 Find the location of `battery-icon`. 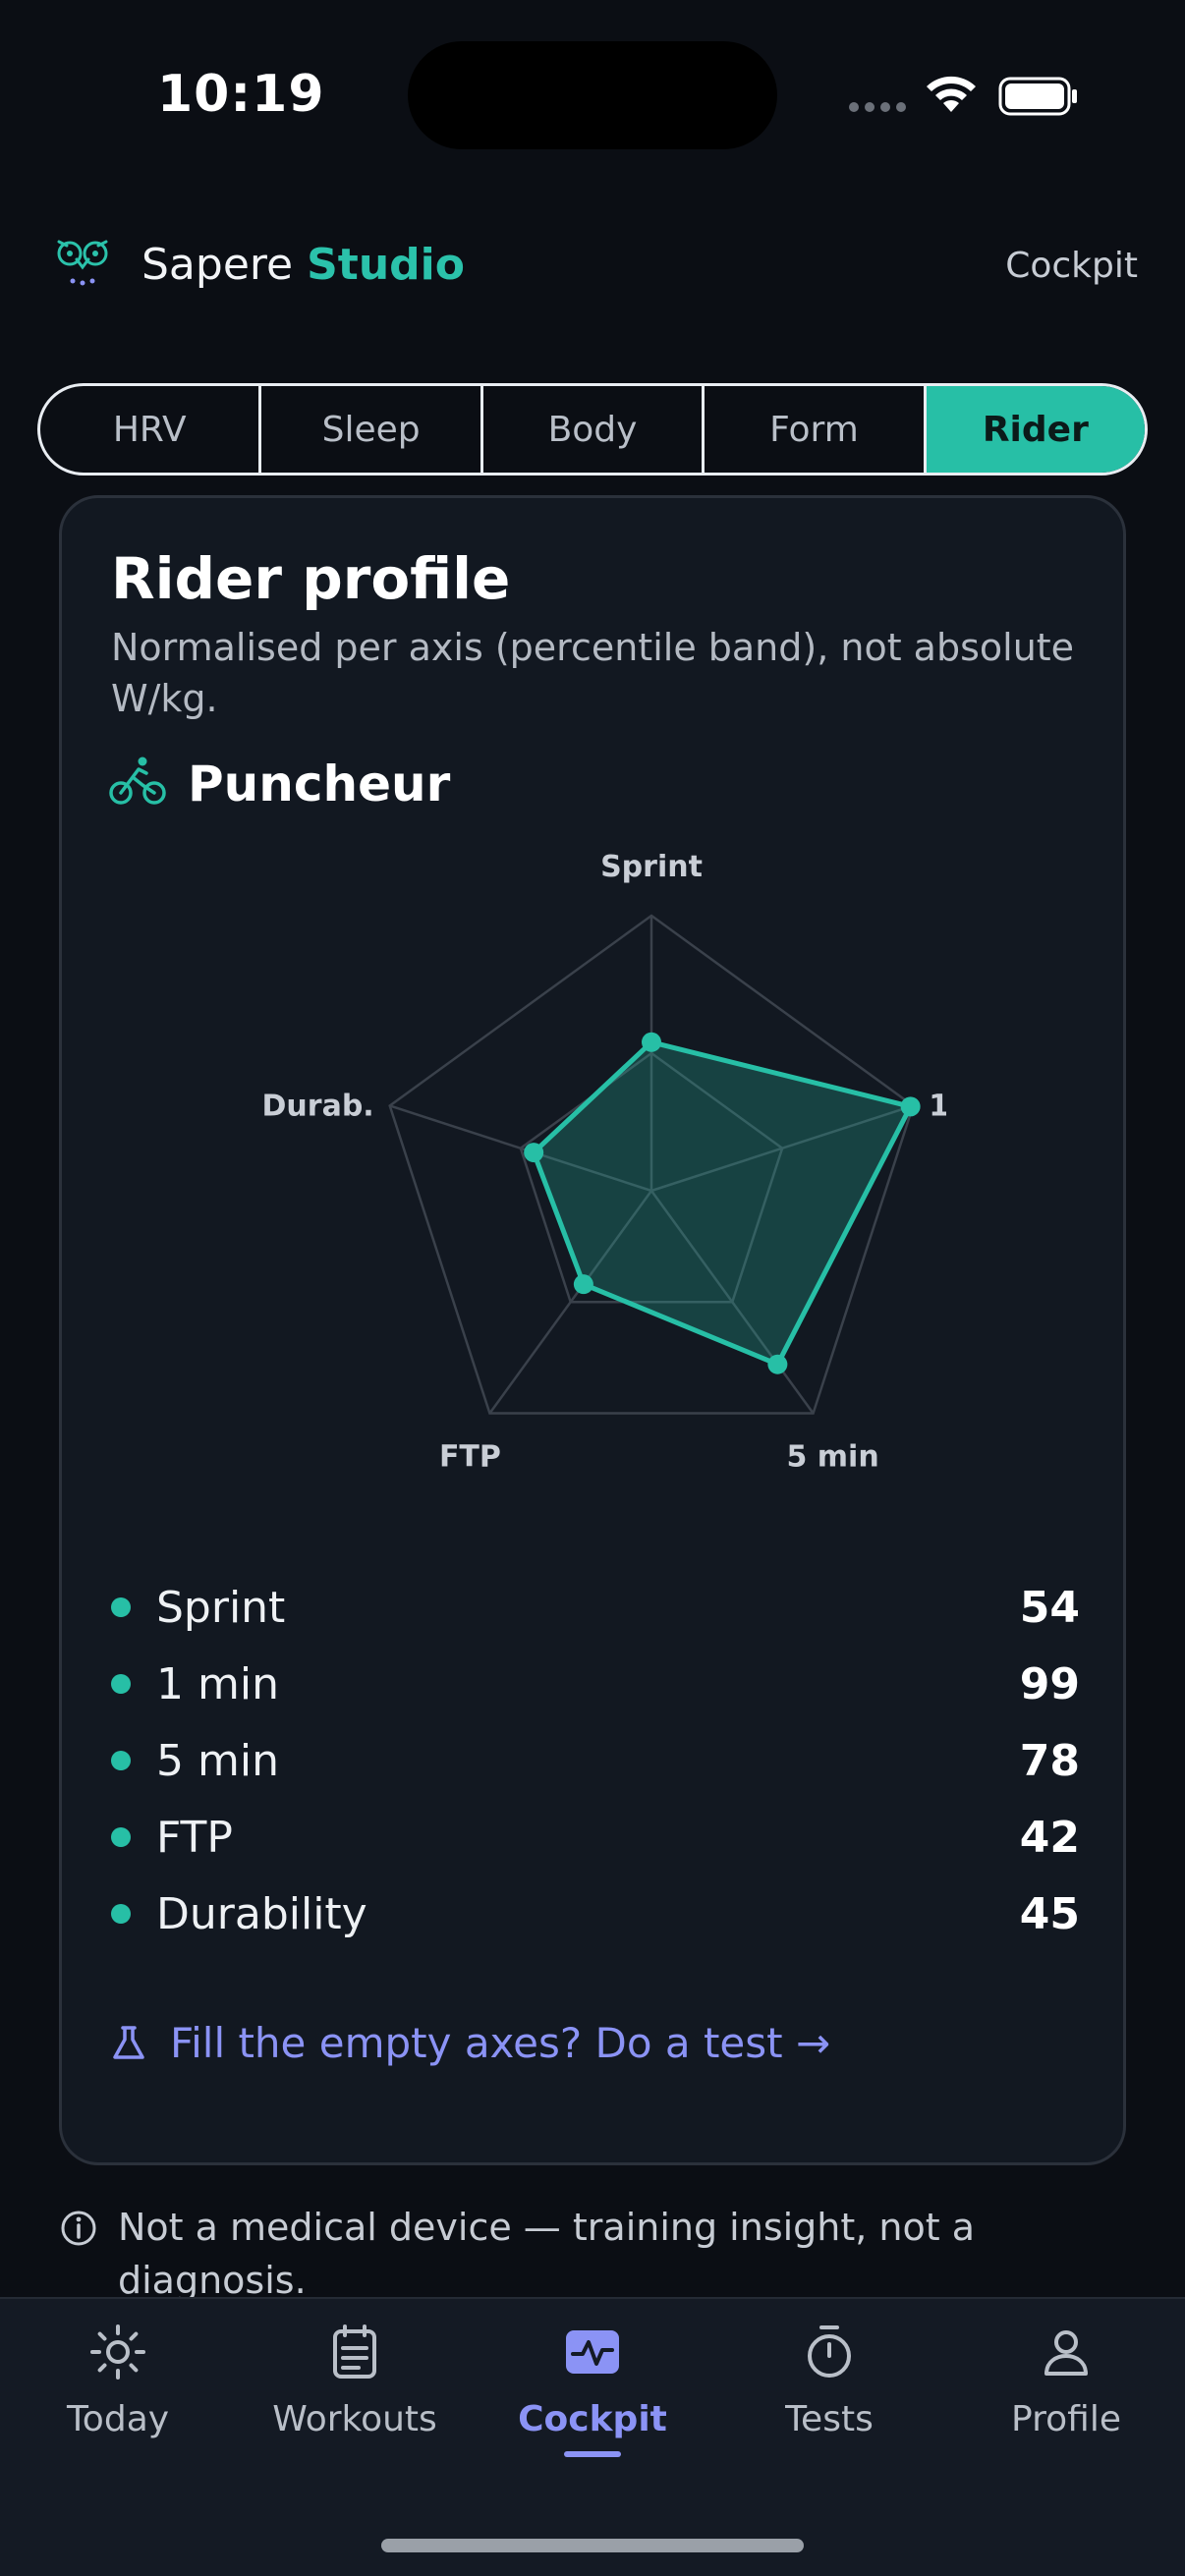

battery-icon is located at coordinates (1038, 96).